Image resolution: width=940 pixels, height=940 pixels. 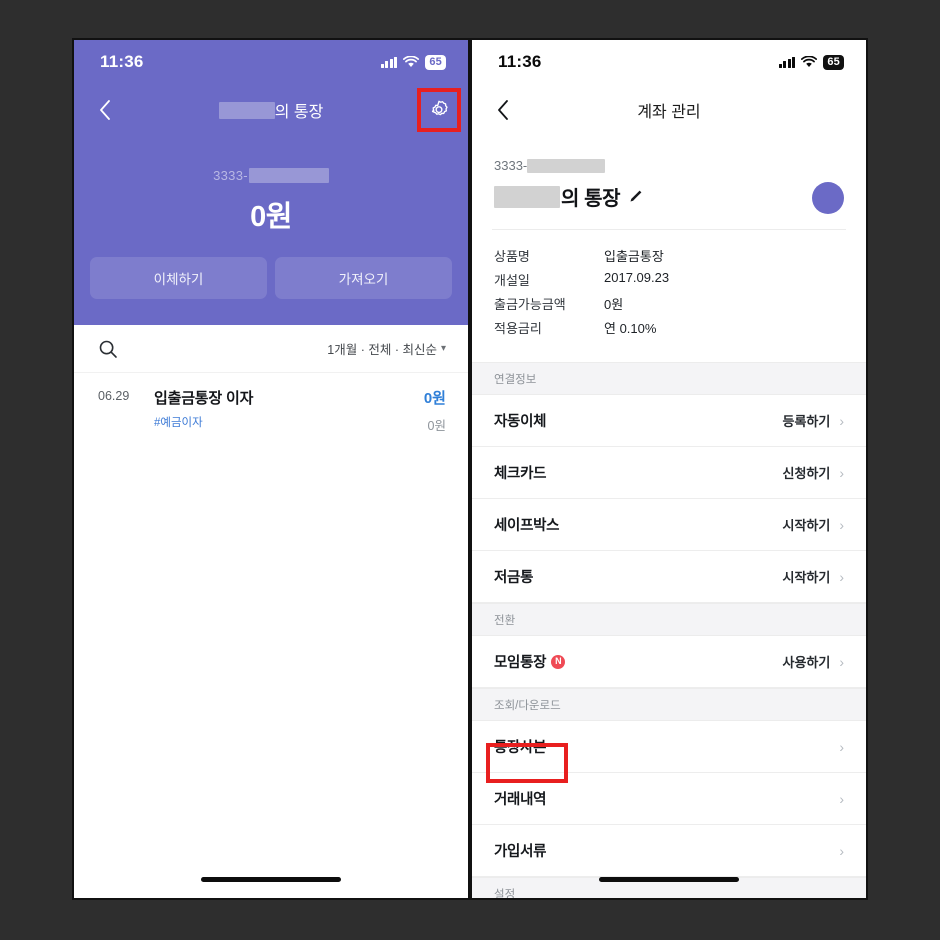 I want to click on list-item-label: 자동이체, so click(x=520, y=422).